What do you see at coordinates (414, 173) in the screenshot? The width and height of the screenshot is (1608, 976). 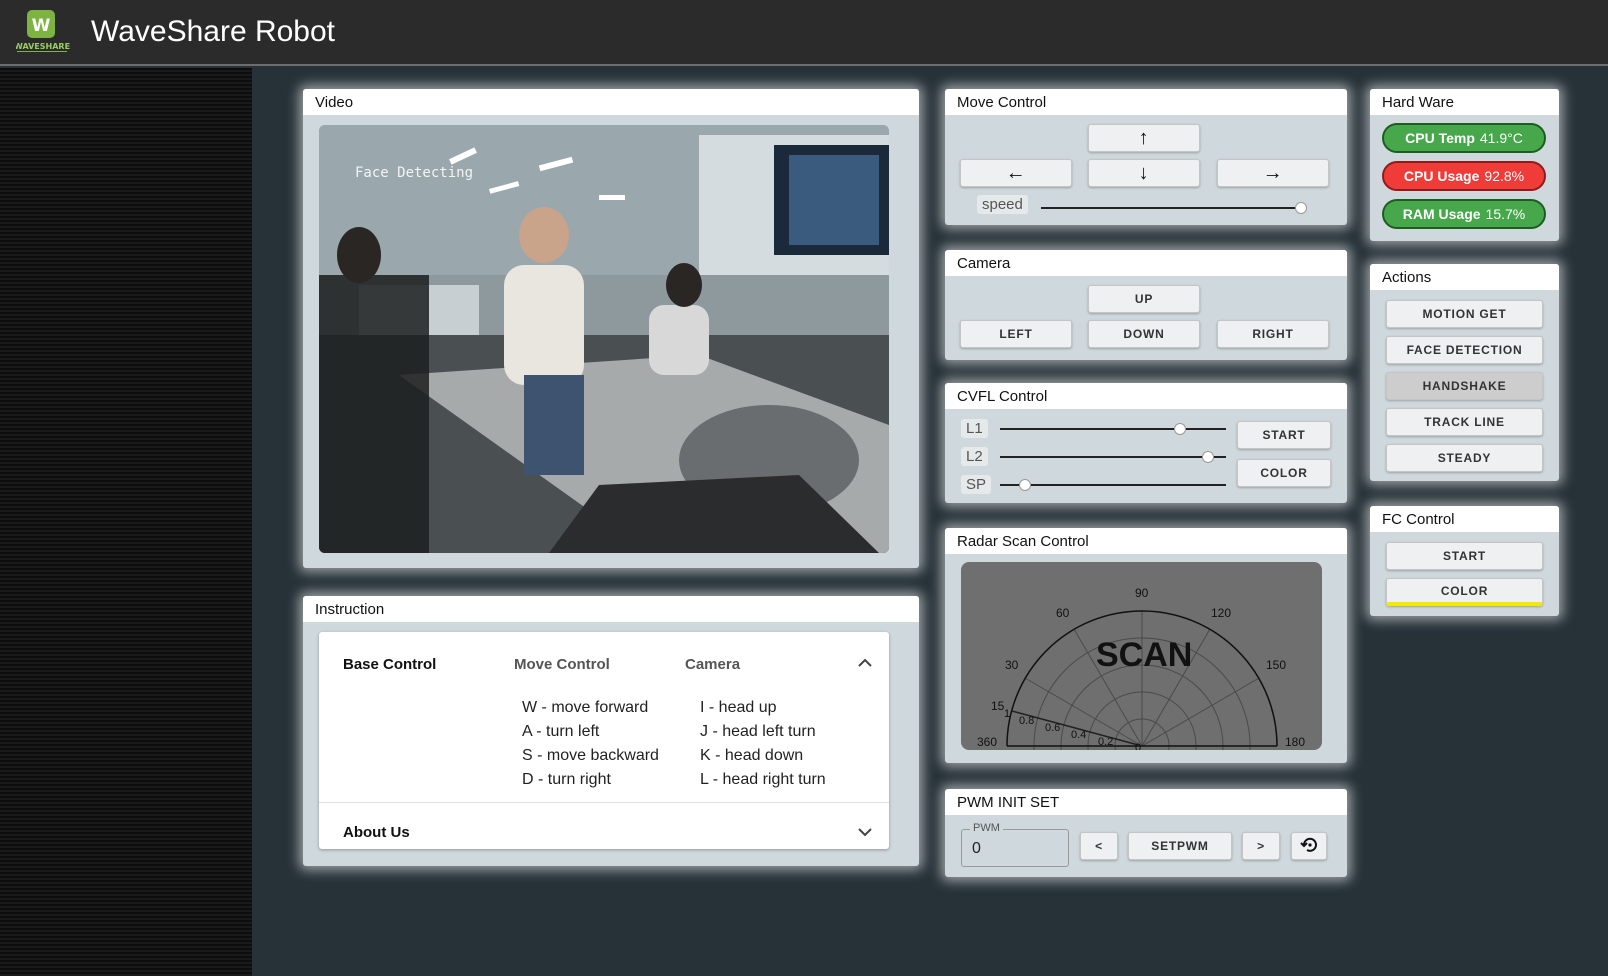 I see `video-overlay-text: Face Detecting` at bounding box center [414, 173].